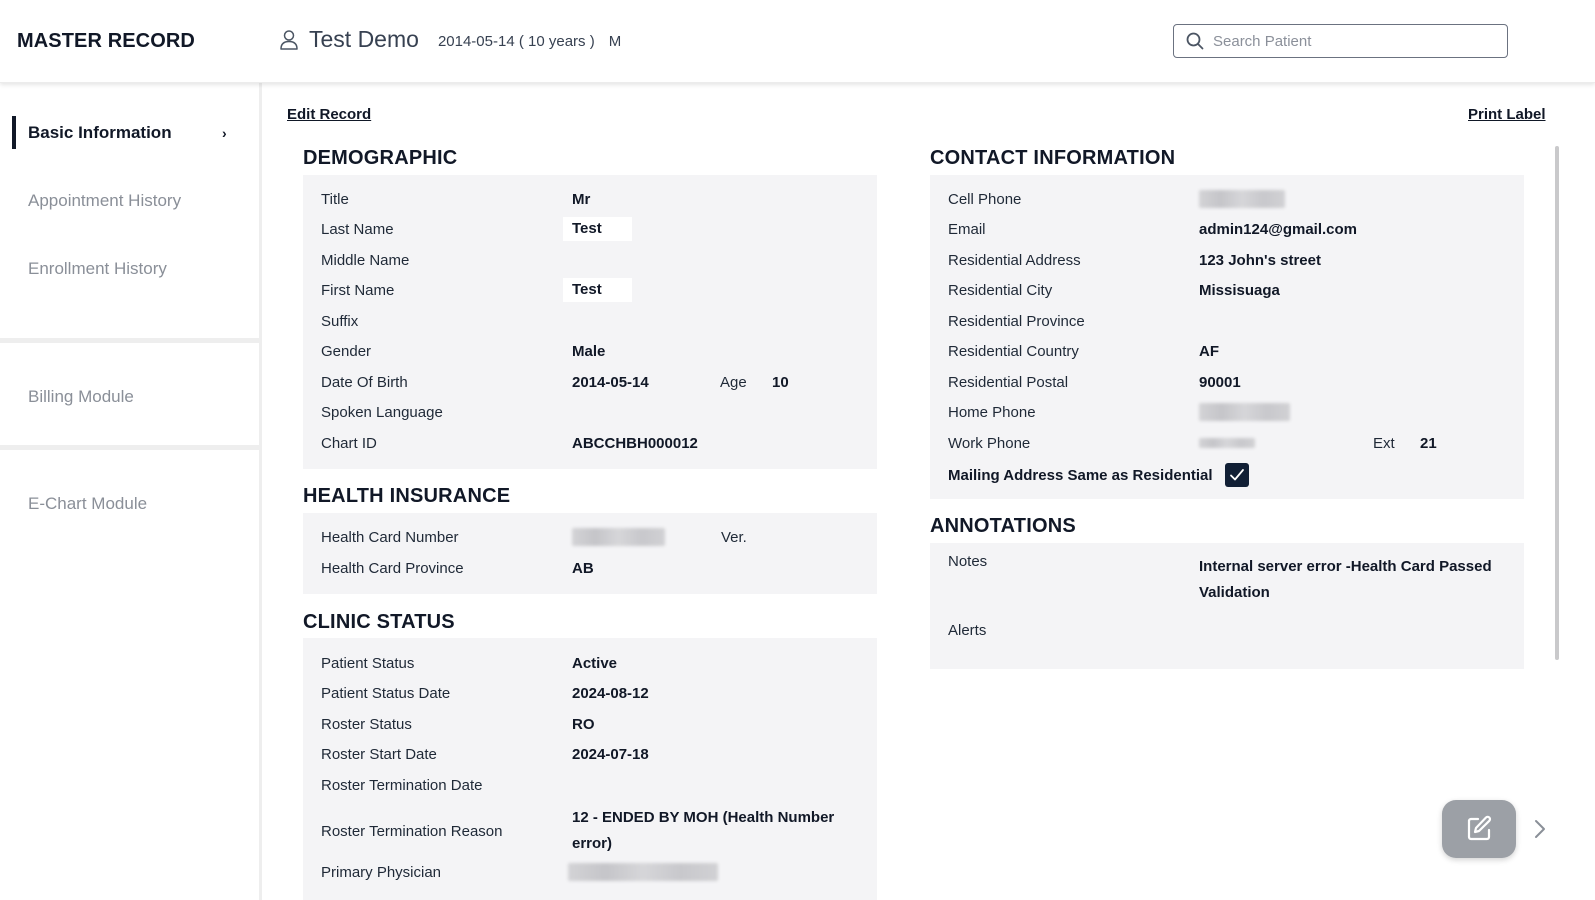  What do you see at coordinates (485, 754) in the screenshot?
I see `field-row-roster-start-date: Roster Start Date 2024-07-18` at bounding box center [485, 754].